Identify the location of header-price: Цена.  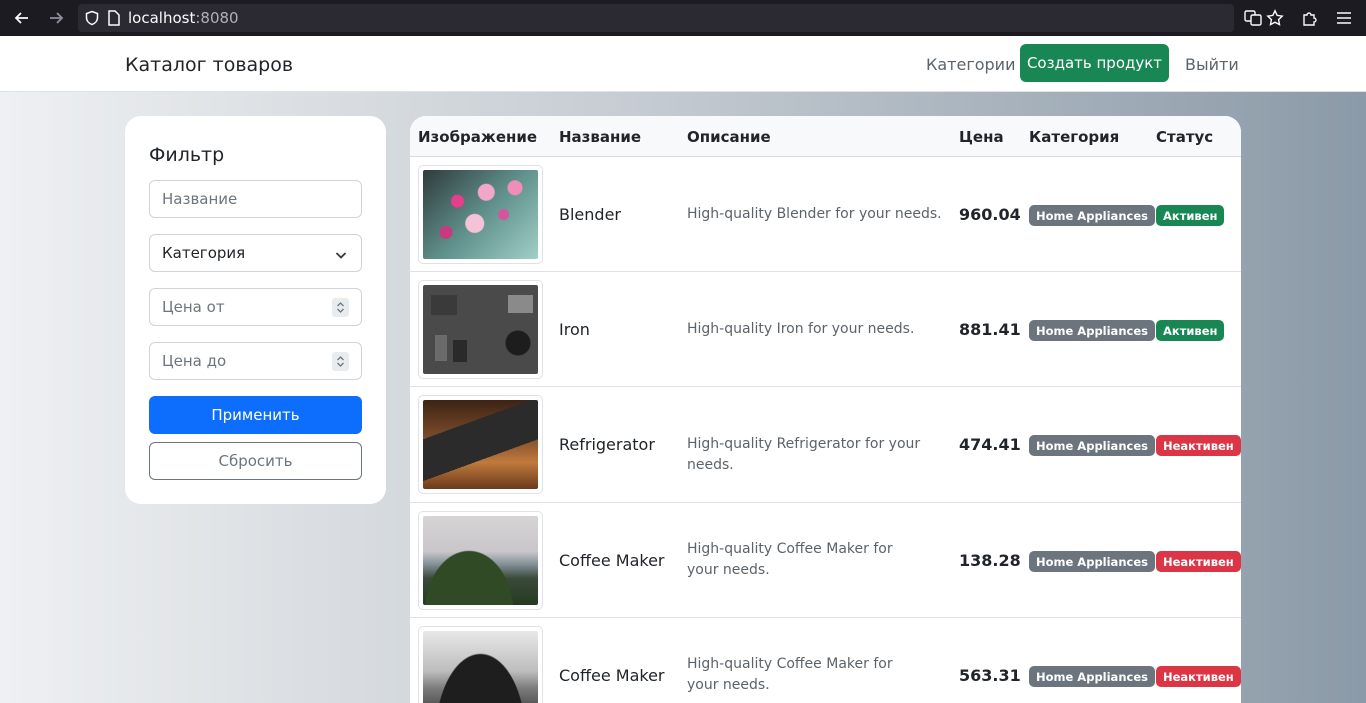
(981, 137).